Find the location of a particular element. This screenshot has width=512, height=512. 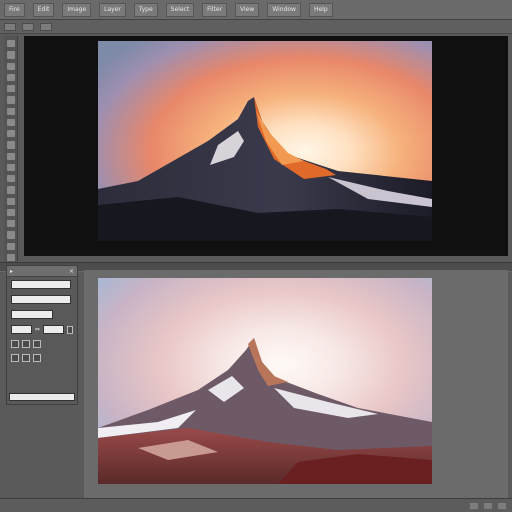

menu-item-edit: Edit is located at coordinates (43, 9).